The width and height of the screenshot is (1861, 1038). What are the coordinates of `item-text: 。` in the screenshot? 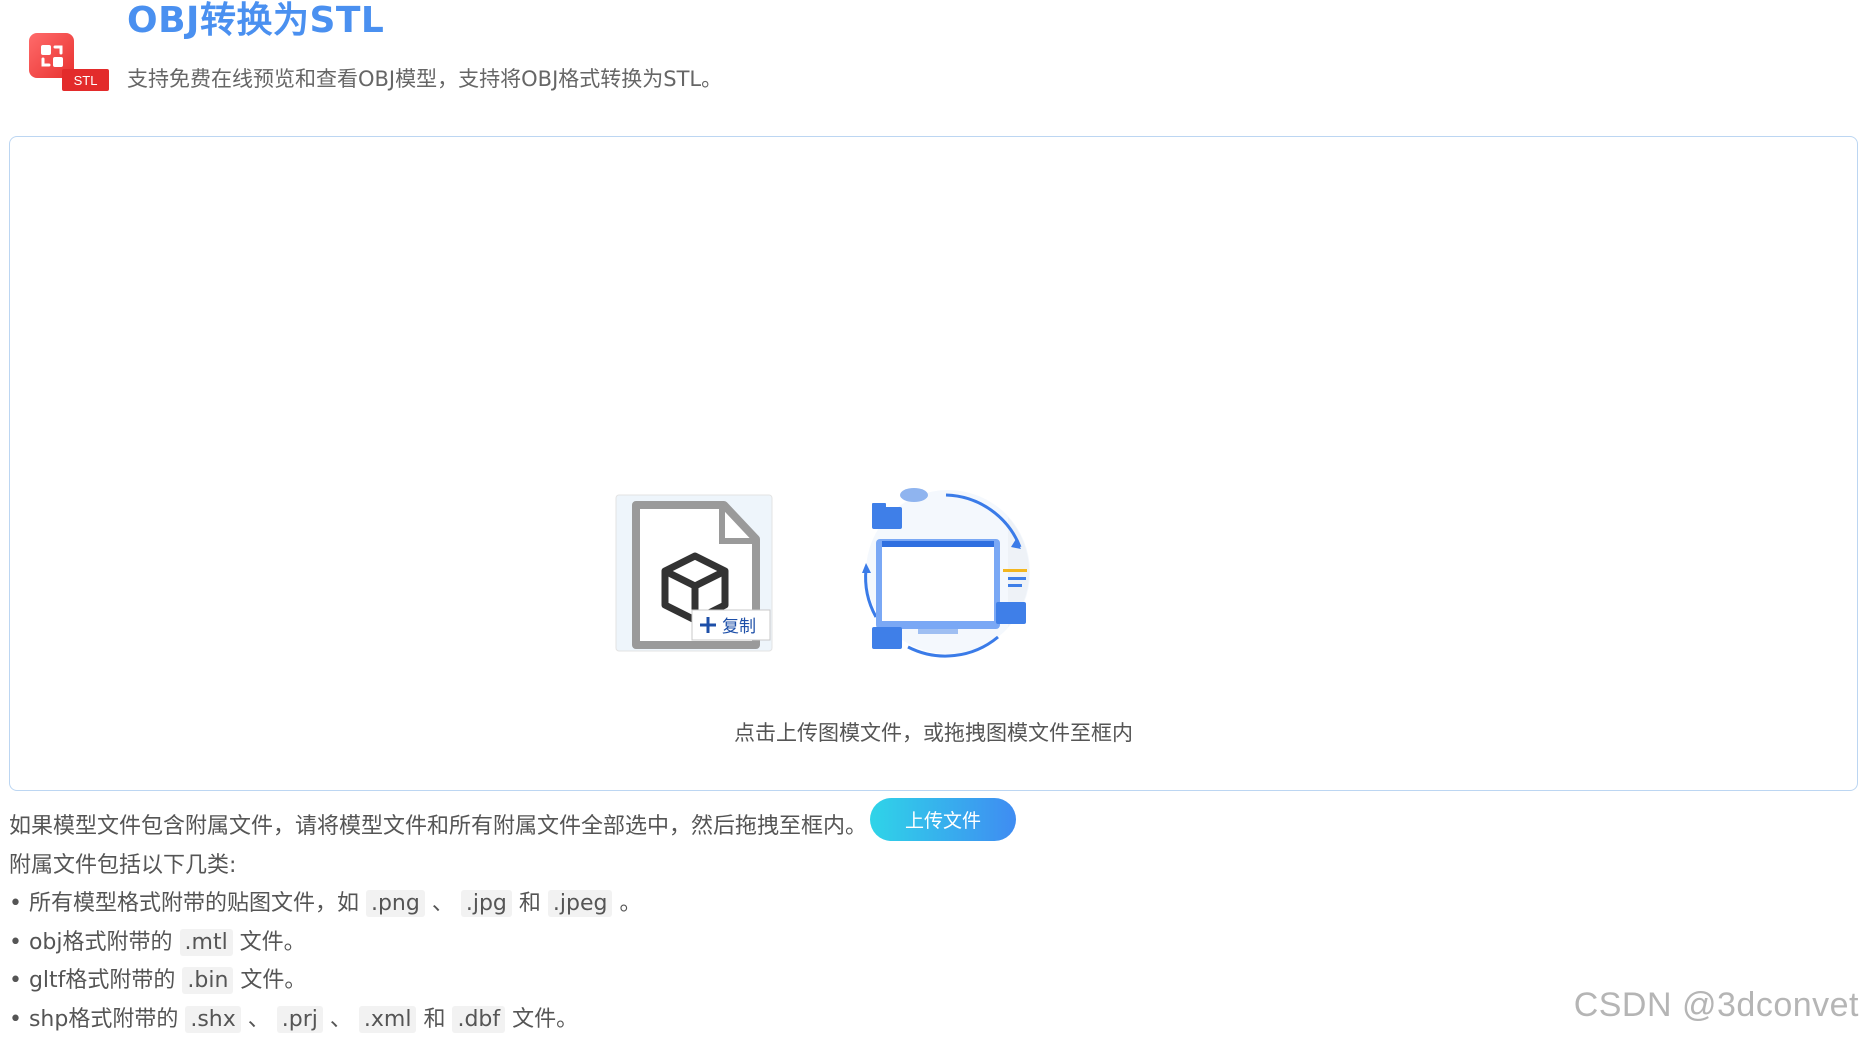 It's located at (627, 903).